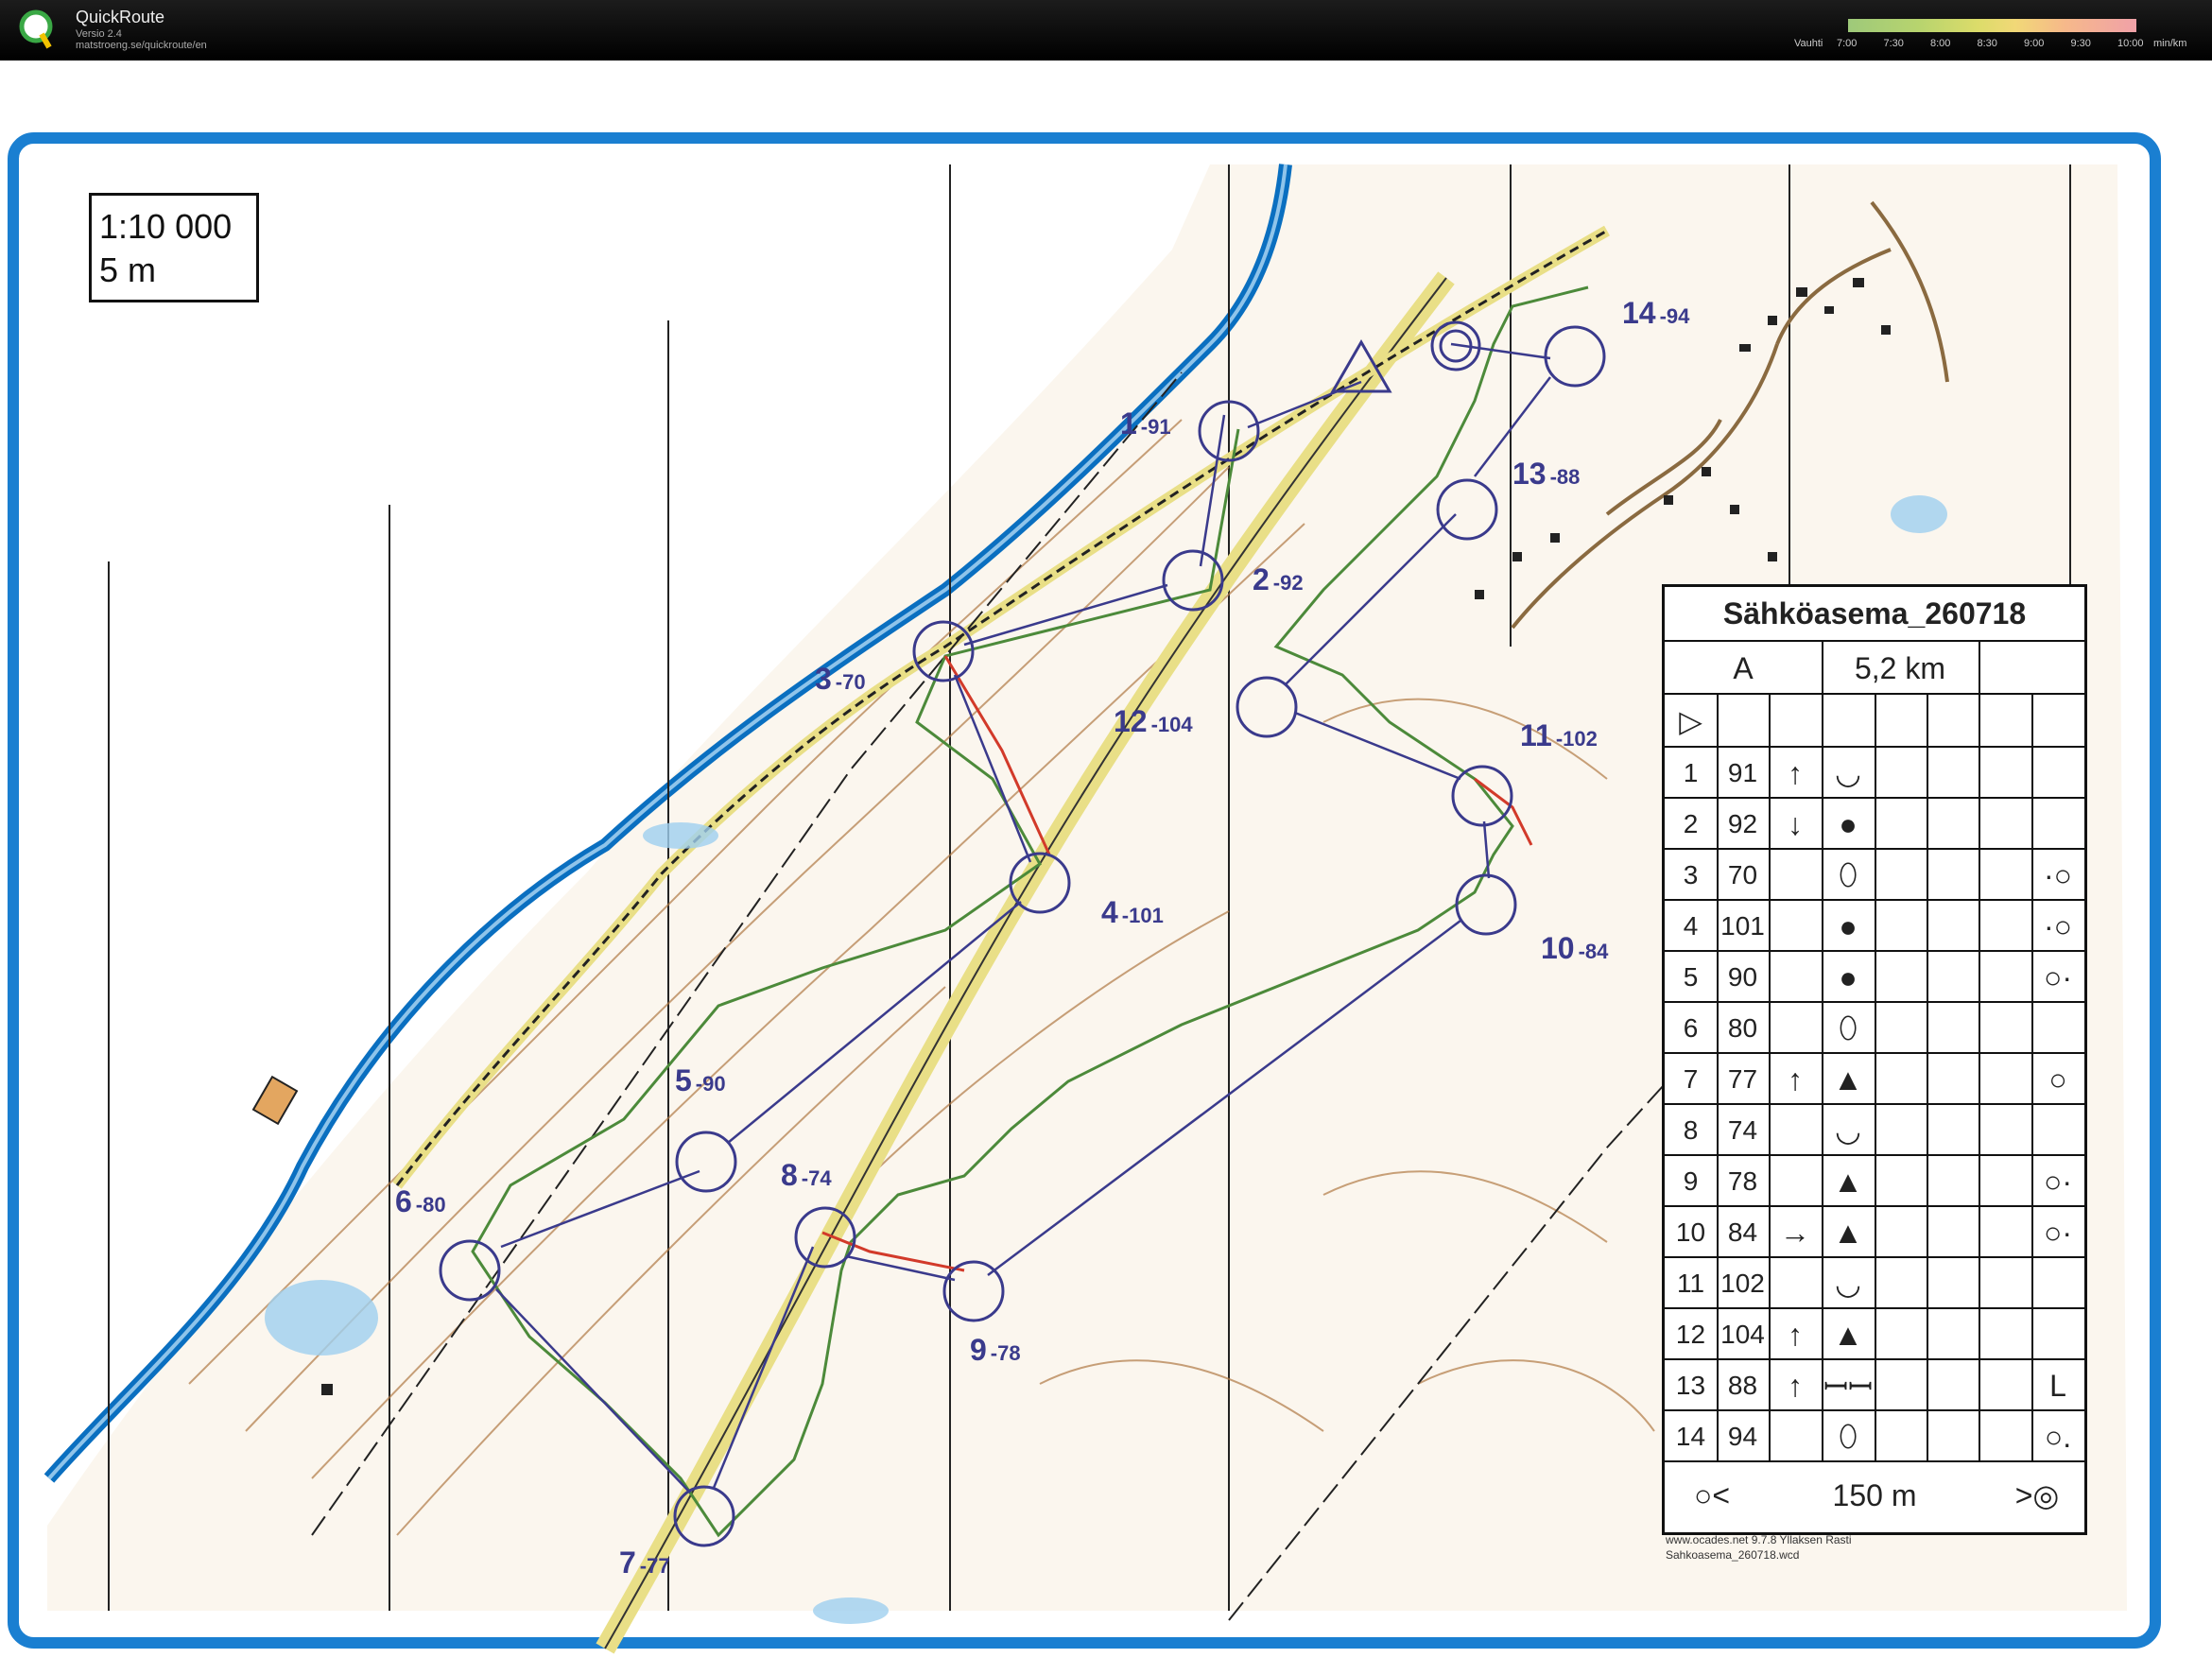 This screenshot has height=1675, width=2212. What do you see at coordinates (1940, 43) in the screenshot?
I see `pace-tick: 8:00` at bounding box center [1940, 43].